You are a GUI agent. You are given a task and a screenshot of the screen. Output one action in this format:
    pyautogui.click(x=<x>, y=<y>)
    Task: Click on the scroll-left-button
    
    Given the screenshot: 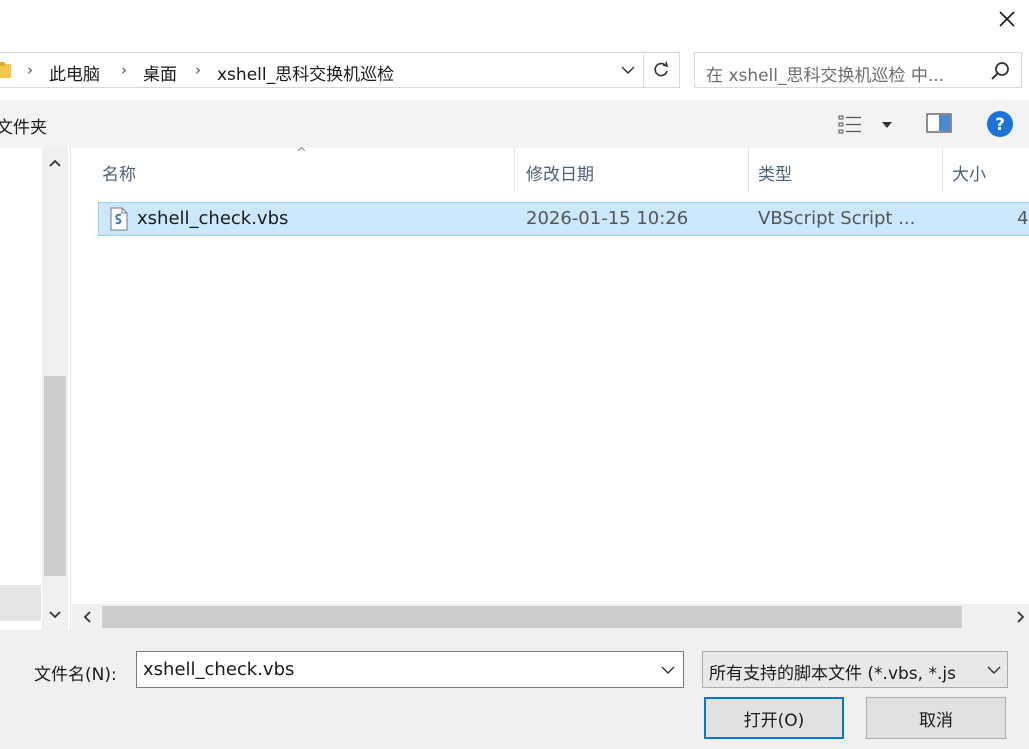 What is the action you would take?
    pyautogui.click(x=87, y=617)
    